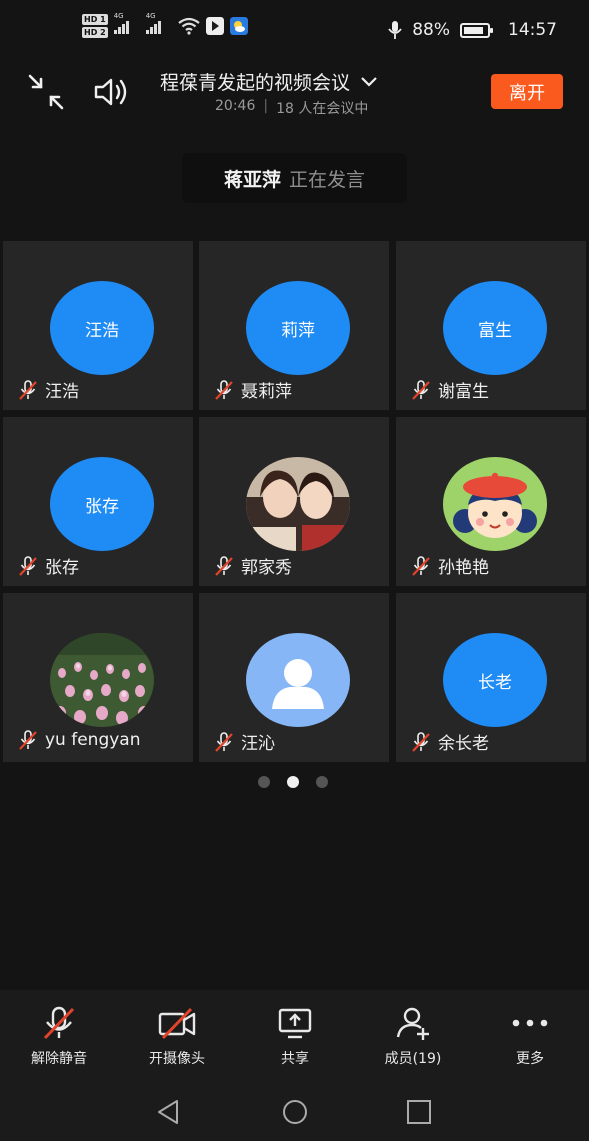  I want to click on participant-tile: 郭家秀, so click(294, 501).